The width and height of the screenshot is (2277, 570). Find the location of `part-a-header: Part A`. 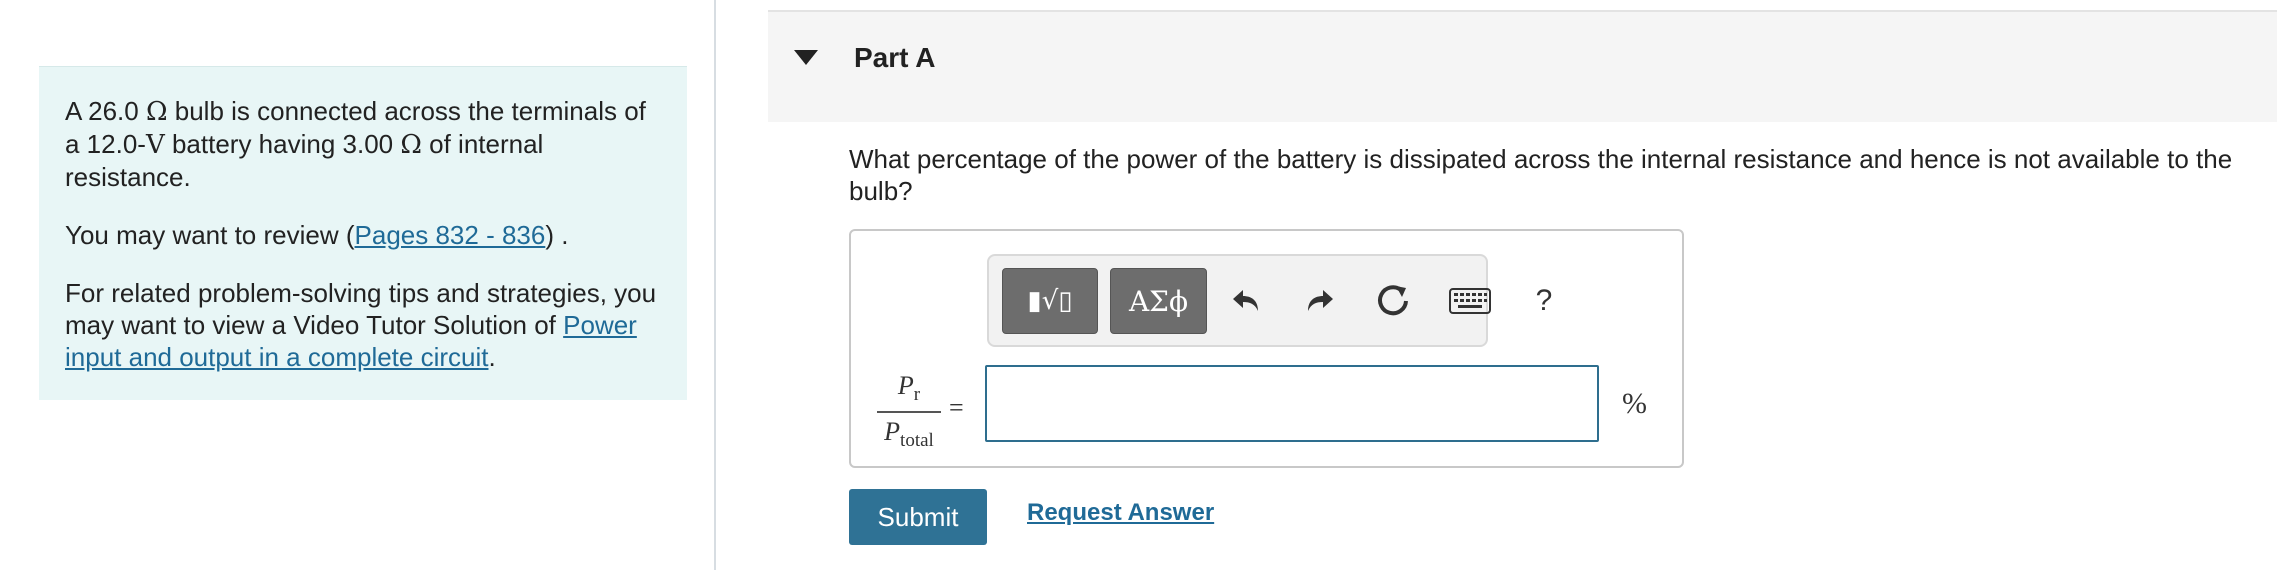

part-a-header: Part A is located at coordinates (1522, 66).